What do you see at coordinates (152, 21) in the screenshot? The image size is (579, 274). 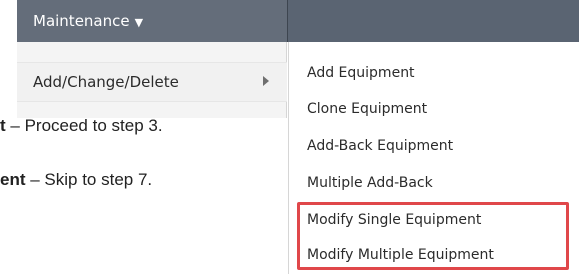 I see `menu-maintenance: Maintenance ▼` at bounding box center [152, 21].